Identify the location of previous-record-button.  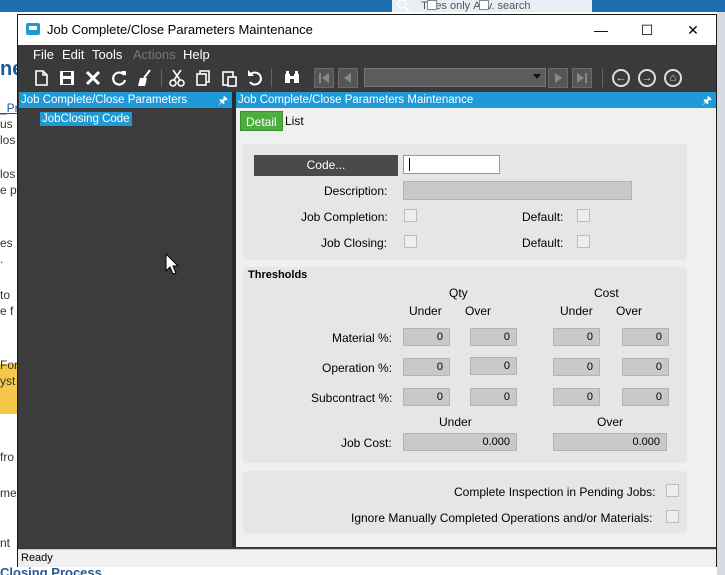
(348, 78).